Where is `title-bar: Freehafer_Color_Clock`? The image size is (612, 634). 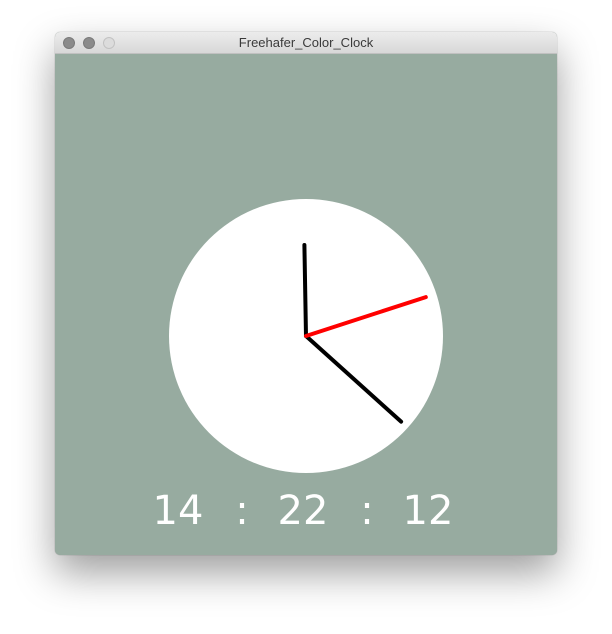 title-bar: Freehafer_Color_Clock is located at coordinates (306, 43).